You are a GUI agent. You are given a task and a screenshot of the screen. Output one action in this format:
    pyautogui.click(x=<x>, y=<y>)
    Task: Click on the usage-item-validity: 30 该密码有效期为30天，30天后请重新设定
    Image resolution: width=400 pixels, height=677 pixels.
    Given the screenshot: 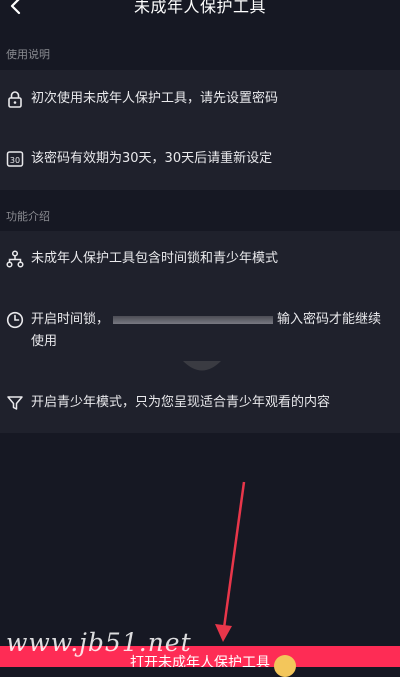 What is the action you would take?
    pyautogui.click(x=200, y=160)
    